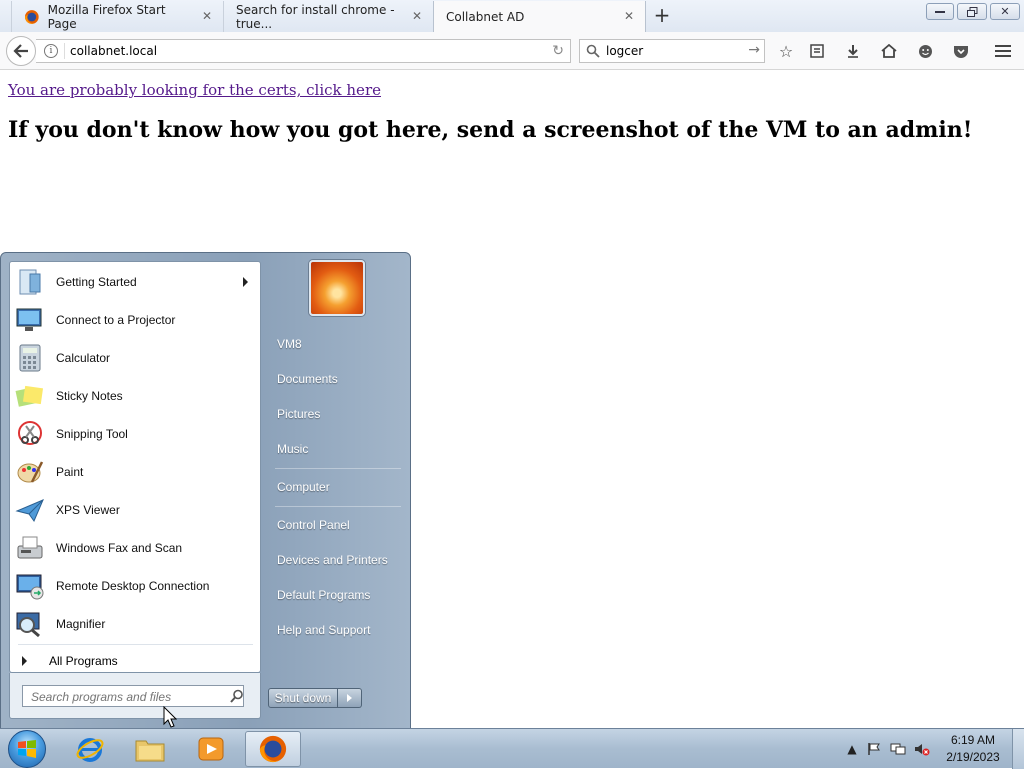  I want to click on back-arrow-icon, so click(20, 51).